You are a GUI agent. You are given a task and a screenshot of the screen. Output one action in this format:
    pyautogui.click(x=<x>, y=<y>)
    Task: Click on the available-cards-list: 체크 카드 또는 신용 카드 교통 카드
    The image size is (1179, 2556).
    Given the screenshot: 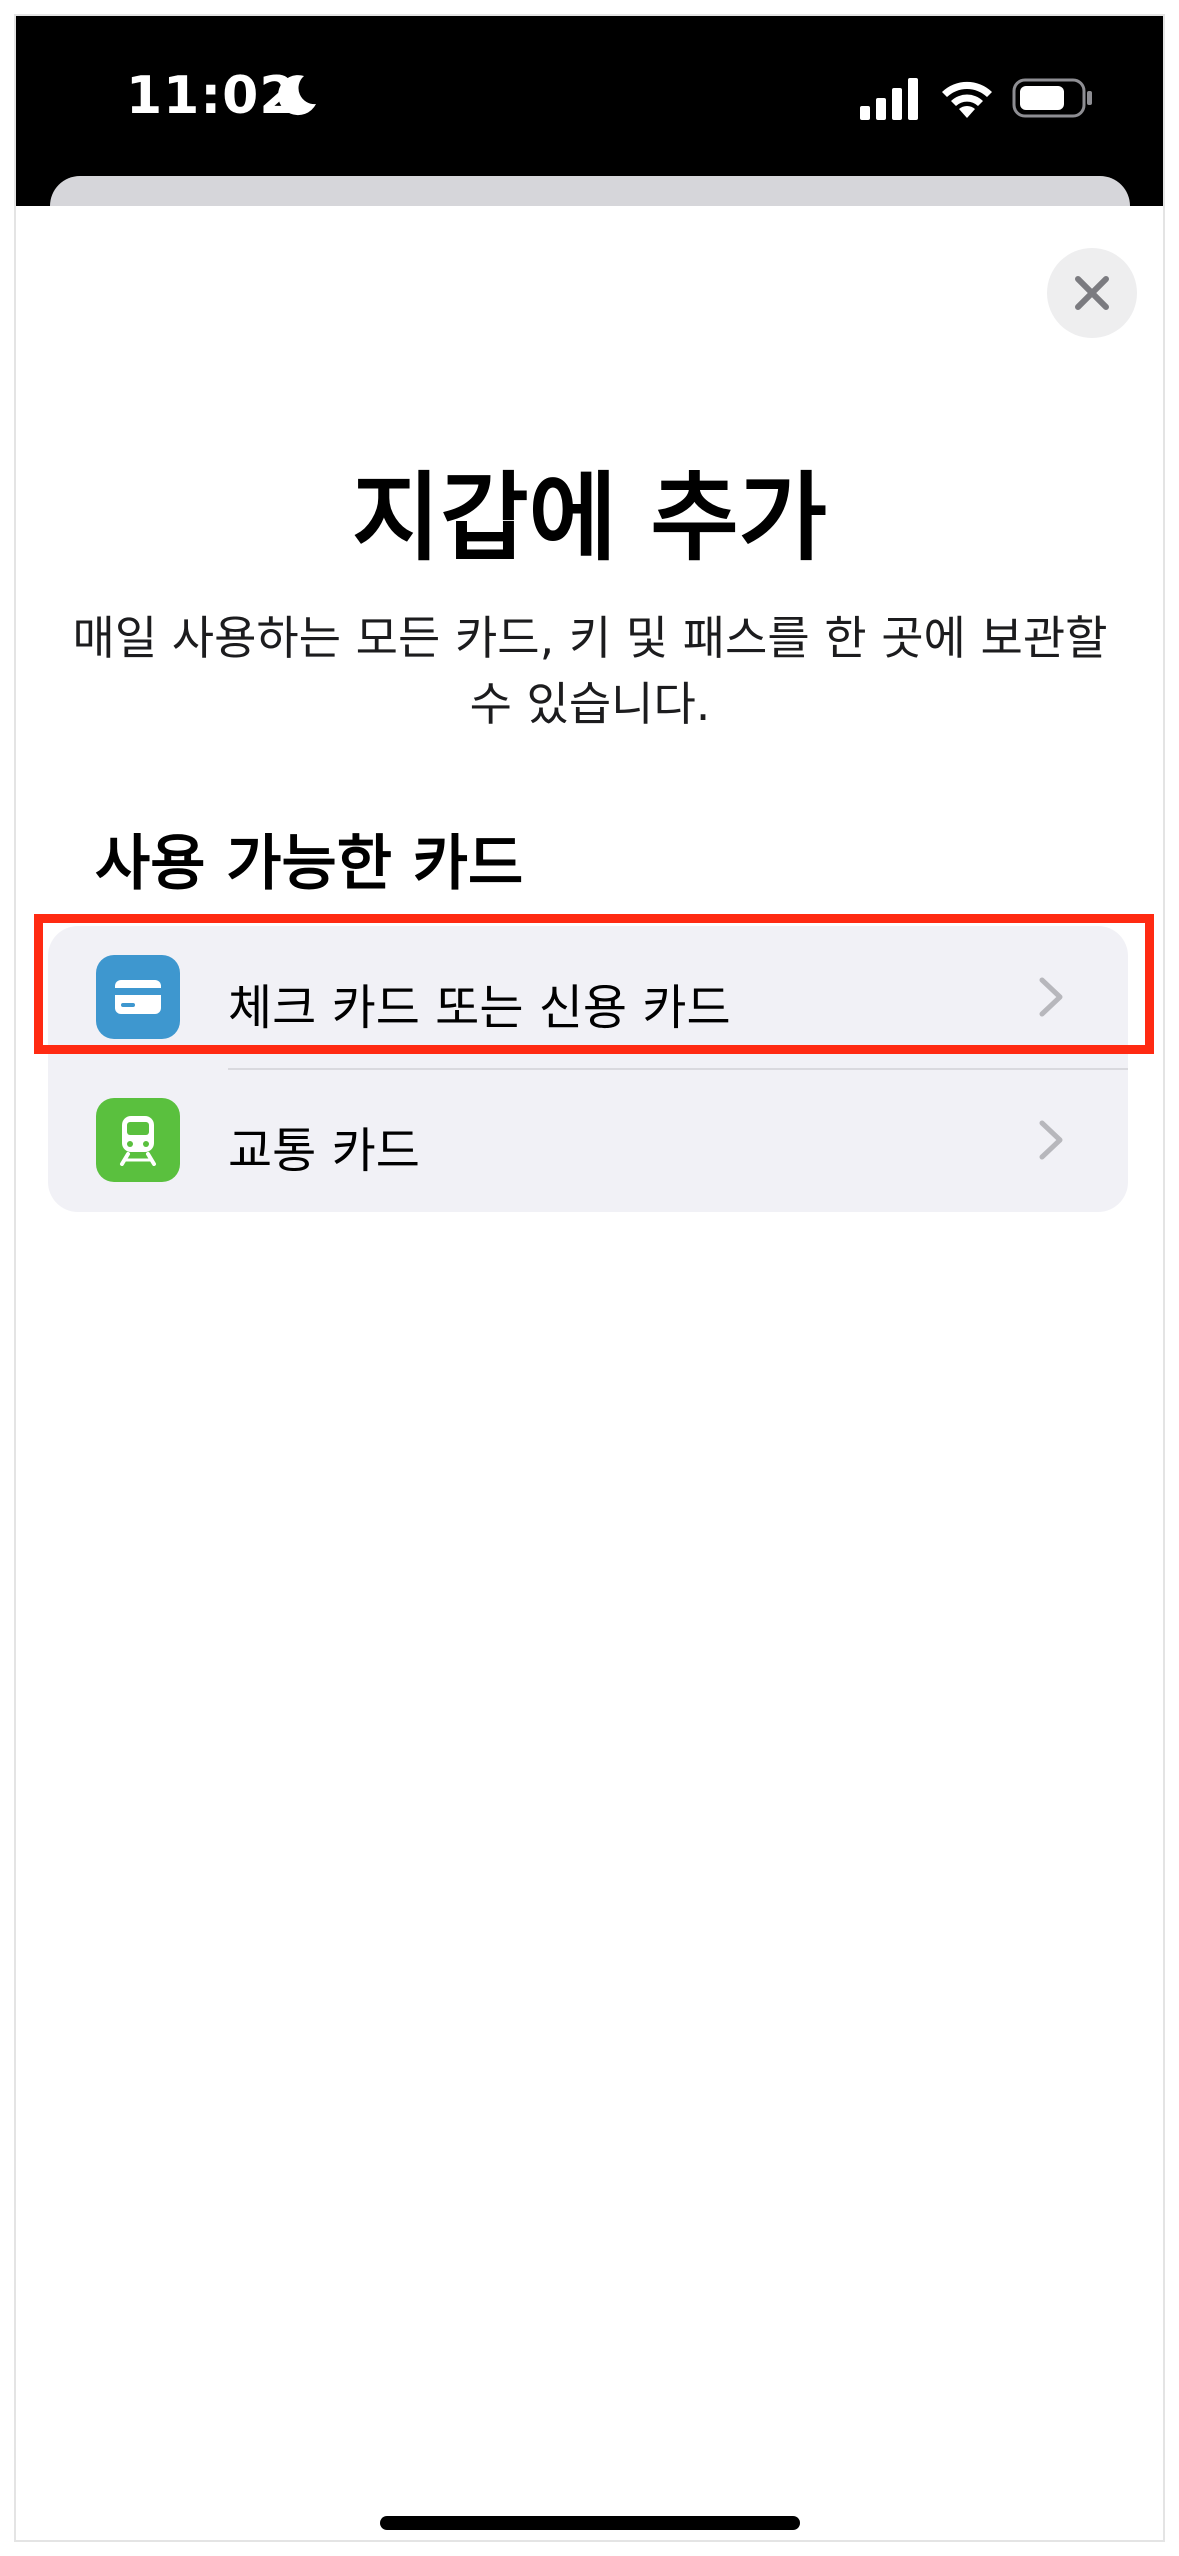 What is the action you would take?
    pyautogui.click(x=588, y=1069)
    